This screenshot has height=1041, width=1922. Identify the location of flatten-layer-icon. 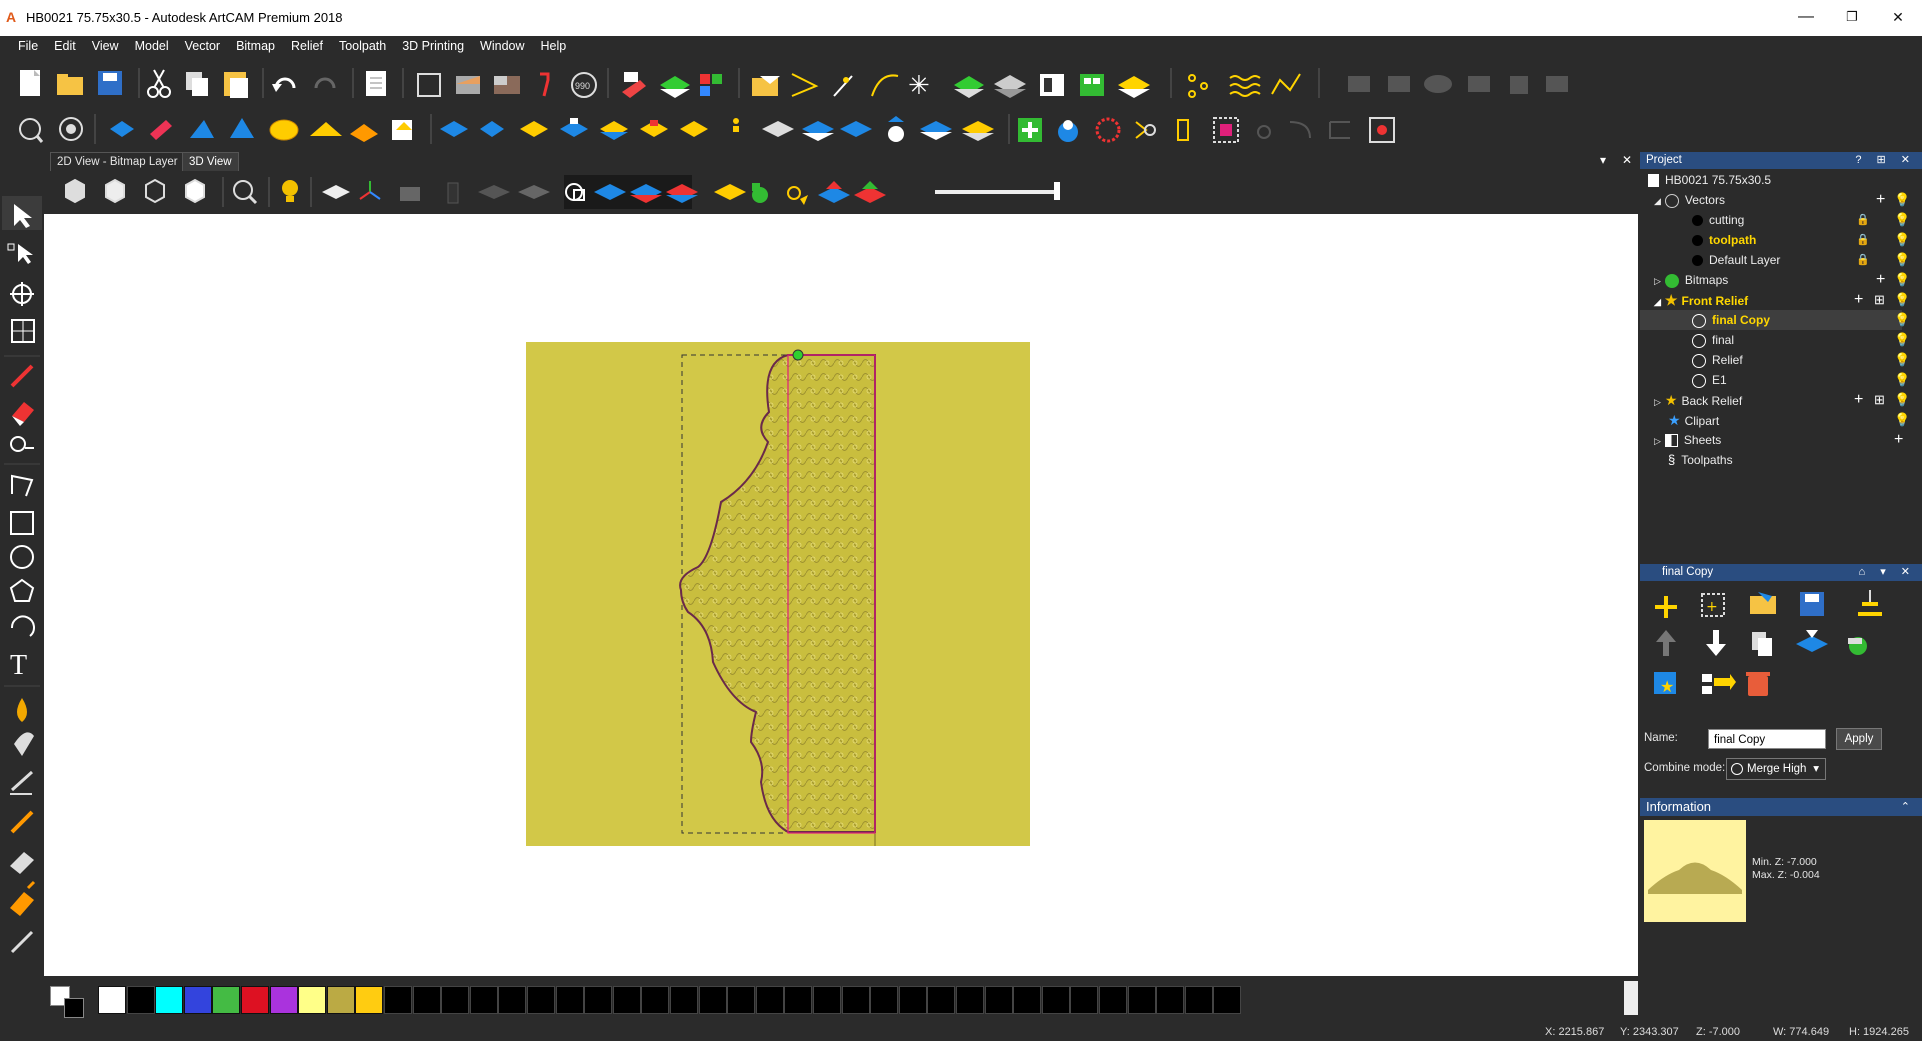
(1870, 603).